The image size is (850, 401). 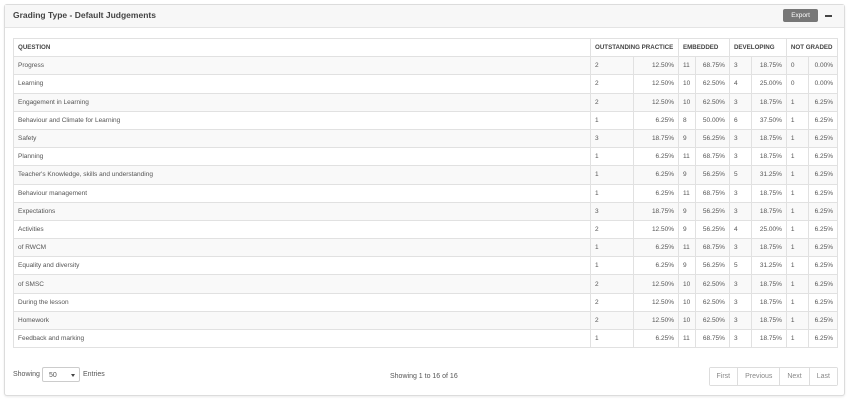 I want to click on cell-question: of RWCM, so click(x=302, y=248).